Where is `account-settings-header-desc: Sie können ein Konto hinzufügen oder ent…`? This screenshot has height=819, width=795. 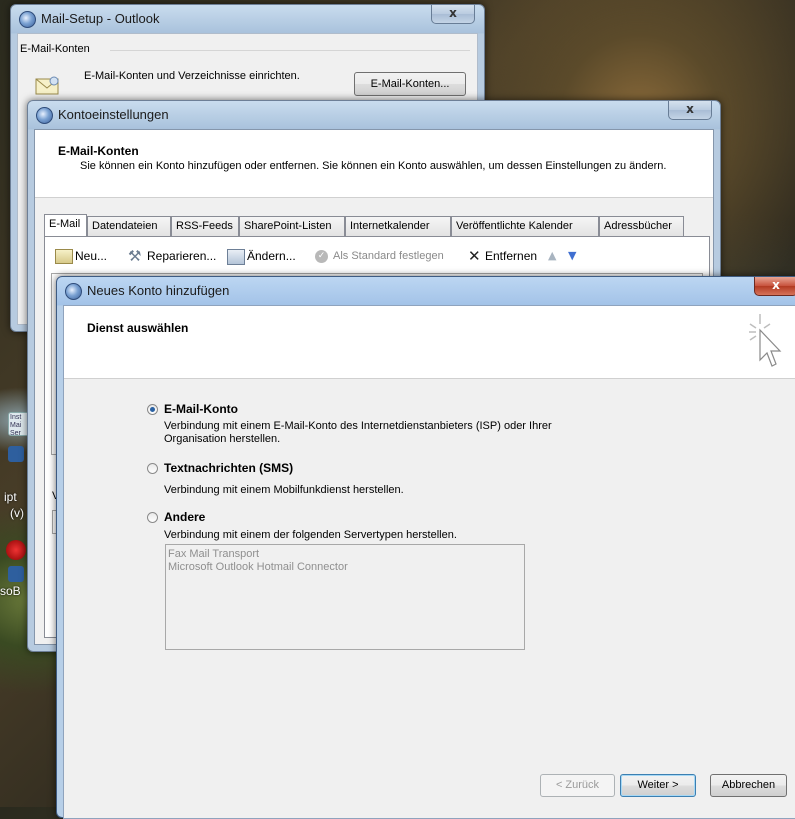 account-settings-header-desc: Sie können ein Konto hinzufügen oder ent… is located at coordinates (373, 166).